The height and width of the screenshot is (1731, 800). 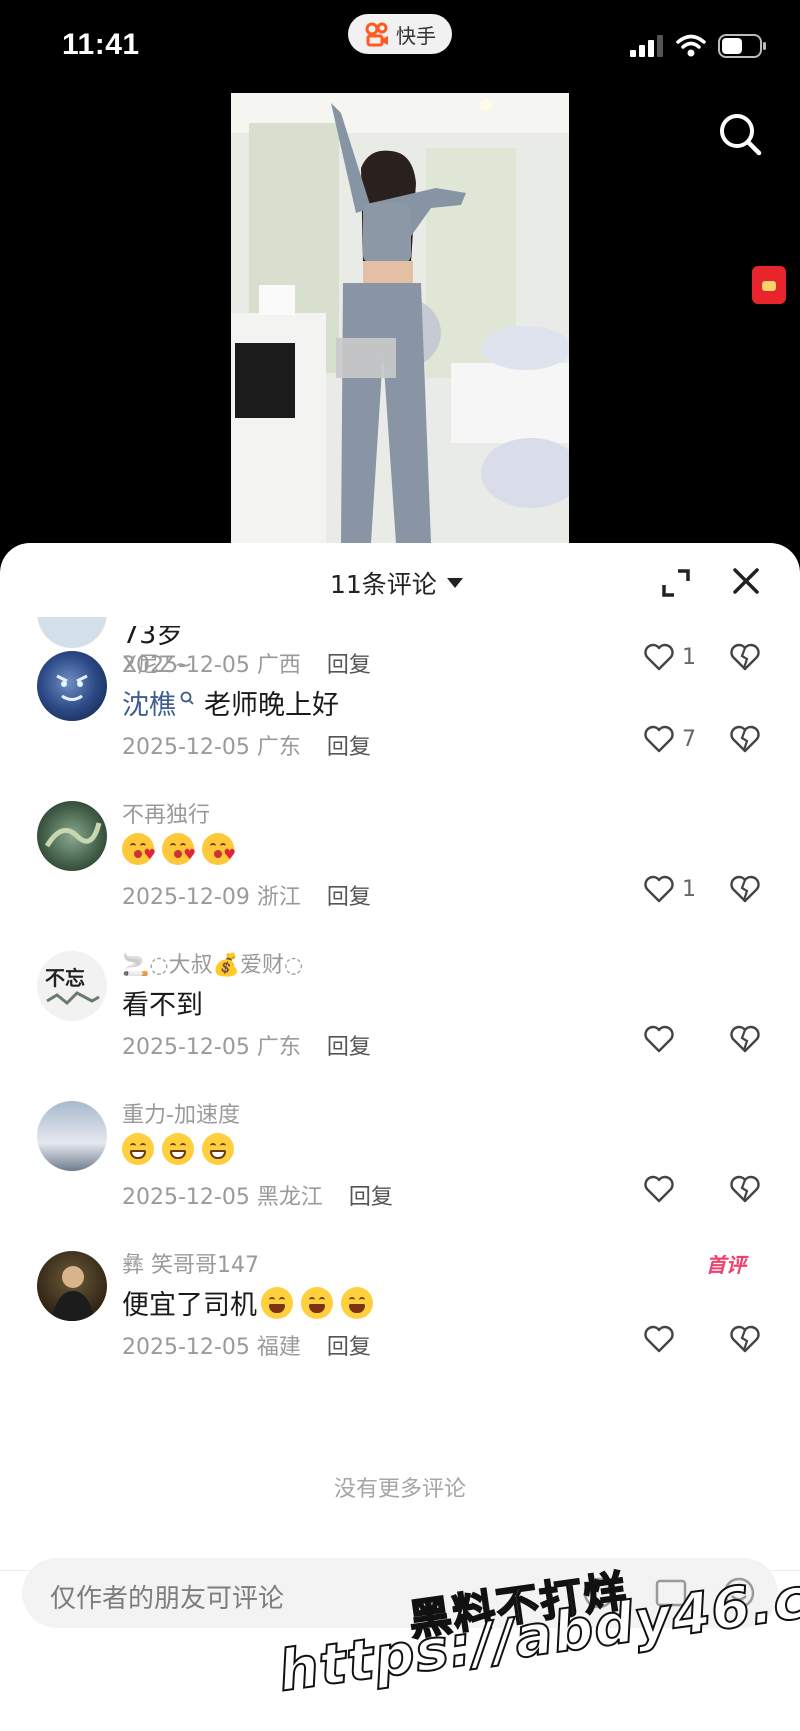 What do you see at coordinates (189, 1305) in the screenshot?
I see `comment-text-content: 便宜了司机` at bounding box center [189, 1305].